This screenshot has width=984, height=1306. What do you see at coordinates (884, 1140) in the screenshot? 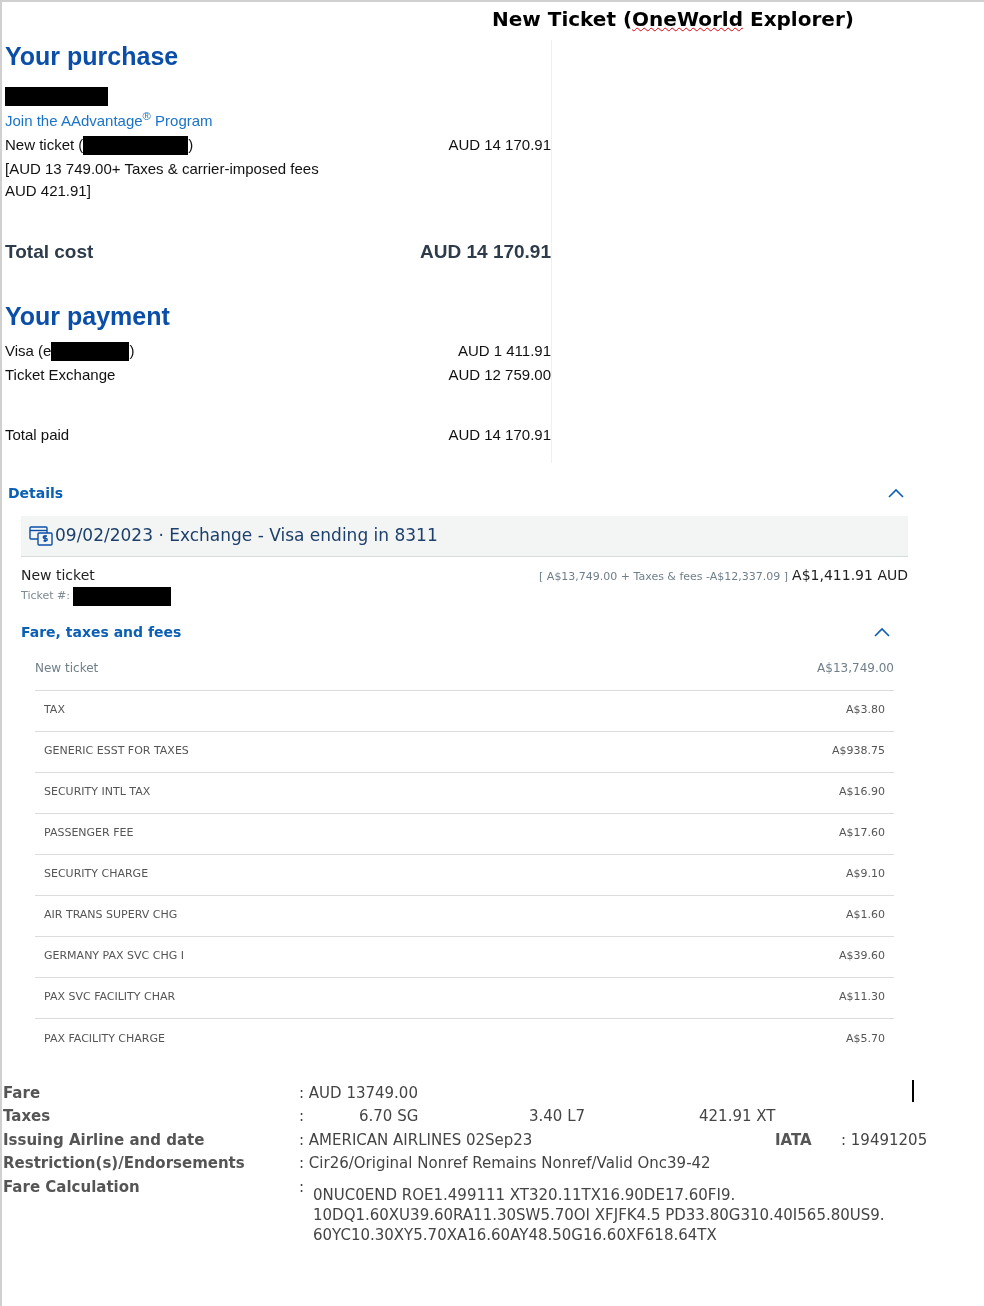
I see `iata-value: : 19491205` at bounding box center [884, 1140].